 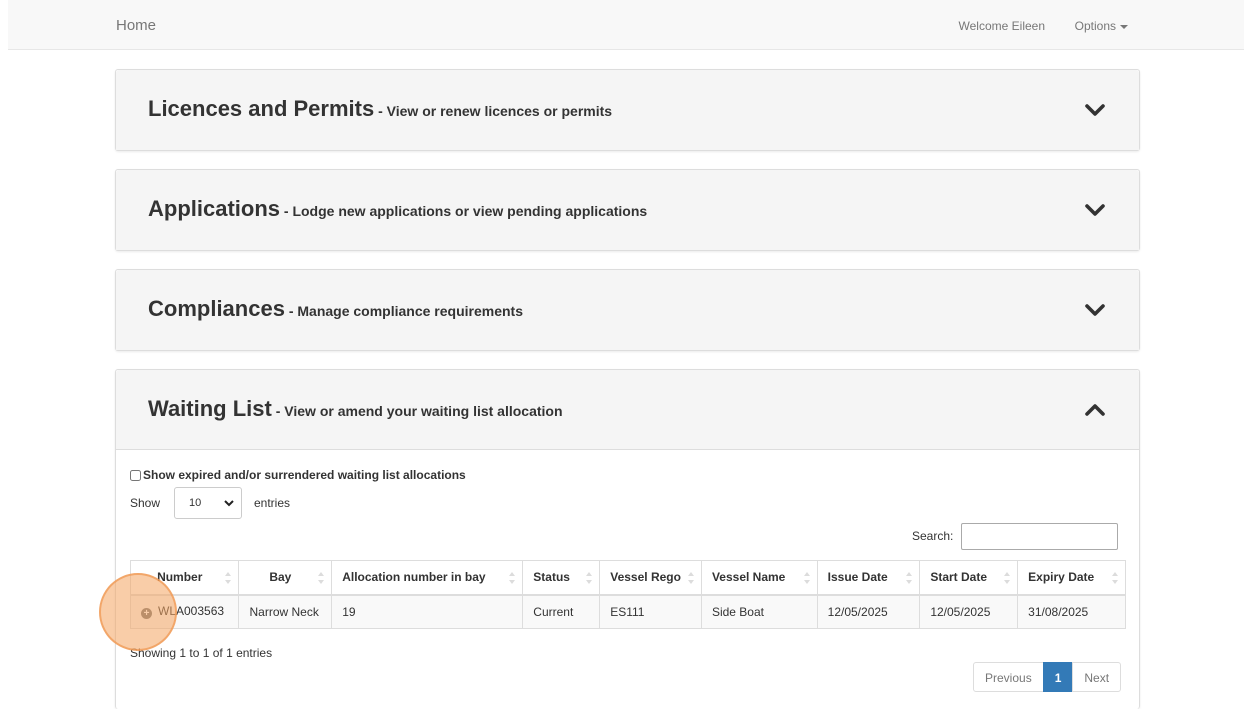 I want to click on column-header-label: Vessel Rego, so click(x=645, y=577).